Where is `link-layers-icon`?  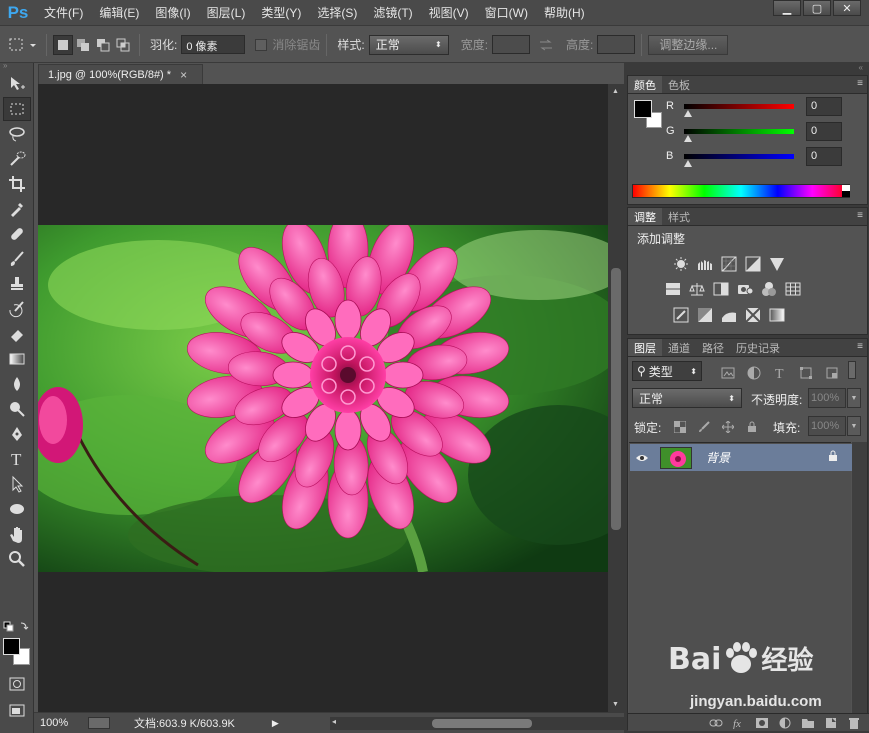 link-layers-icon is located at coordinates (716, 723).